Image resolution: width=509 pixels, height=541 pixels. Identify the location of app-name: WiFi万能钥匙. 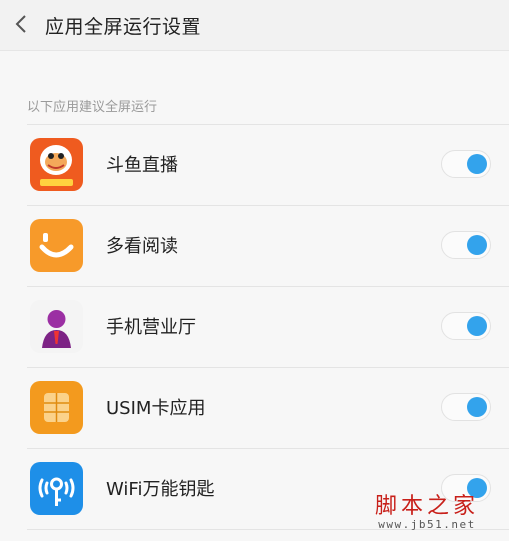
(160, 489).